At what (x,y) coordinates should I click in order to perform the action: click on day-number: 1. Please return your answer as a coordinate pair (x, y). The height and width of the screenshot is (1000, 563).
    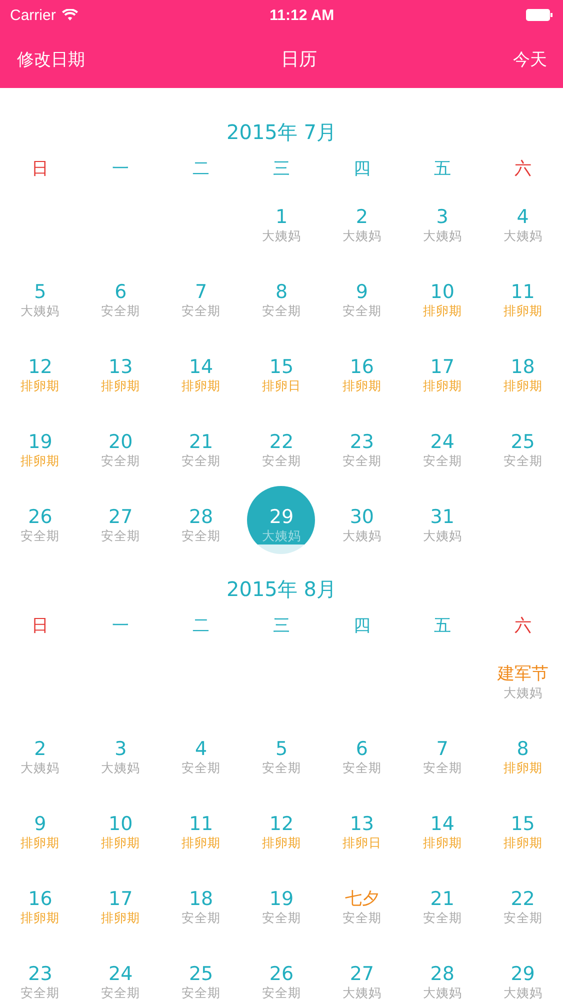
    Looking at the image, I should click on (281, 217).